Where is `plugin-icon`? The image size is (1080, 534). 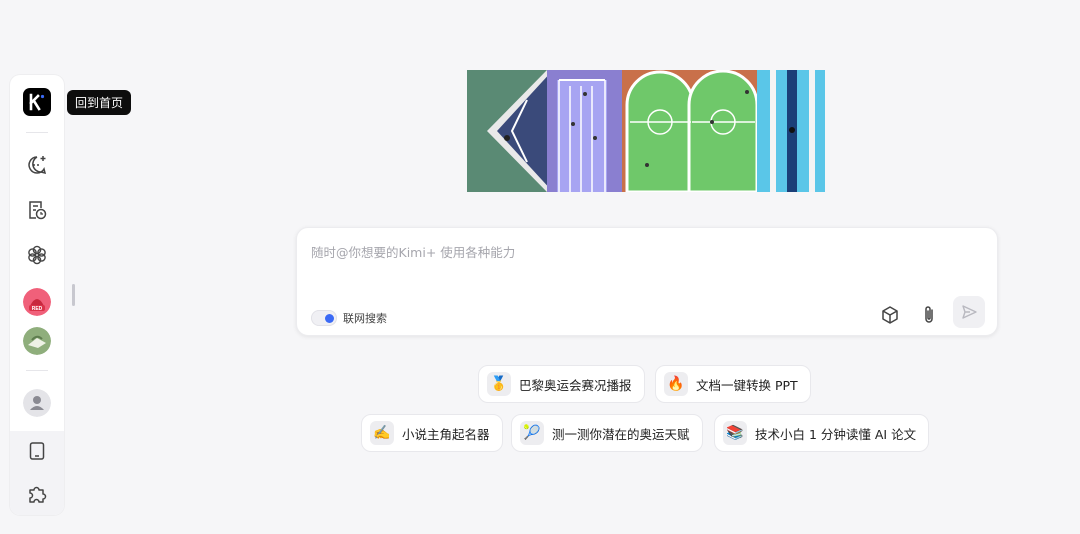 plugin-icon is located at coordinates (38, 494).